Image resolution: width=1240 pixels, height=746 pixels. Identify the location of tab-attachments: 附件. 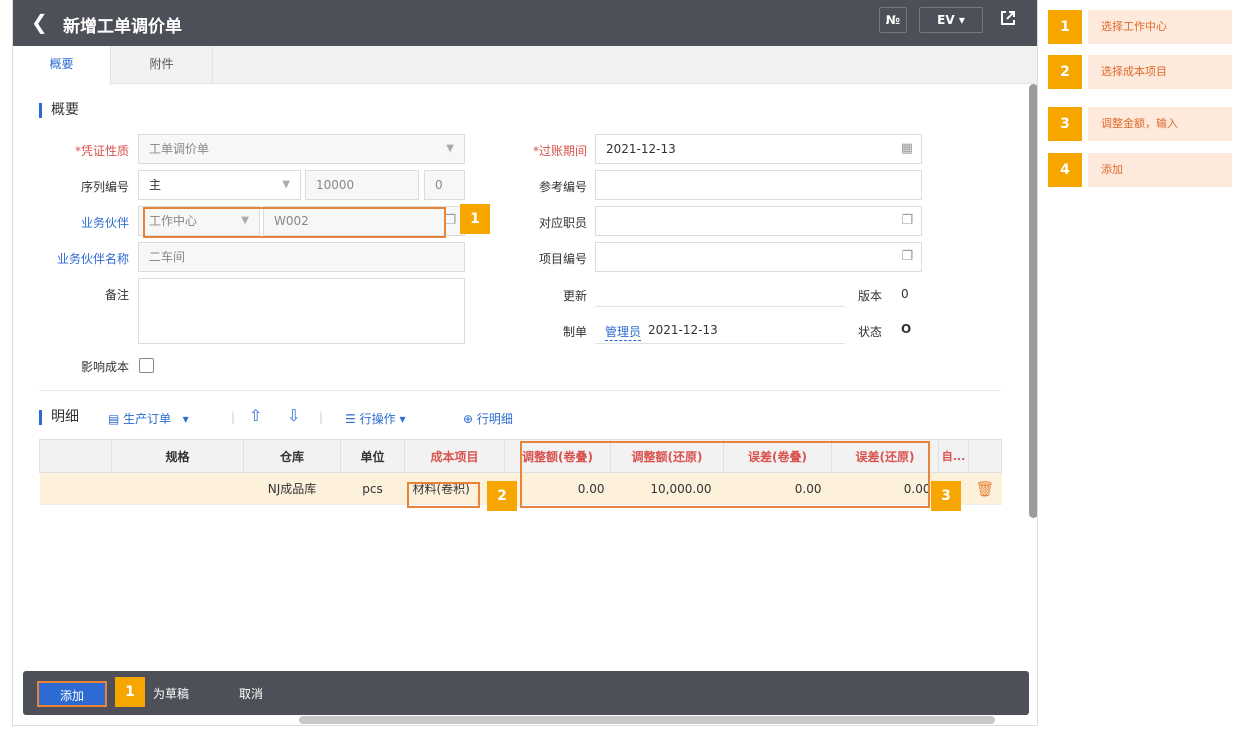
(162, 65).